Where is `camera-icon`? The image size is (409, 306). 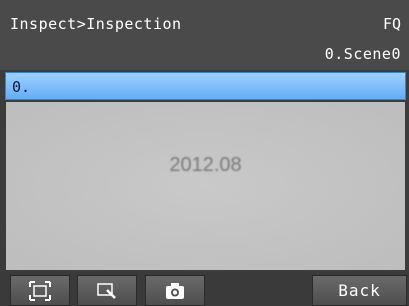
camera-icon is located at coordinates (175, 291).